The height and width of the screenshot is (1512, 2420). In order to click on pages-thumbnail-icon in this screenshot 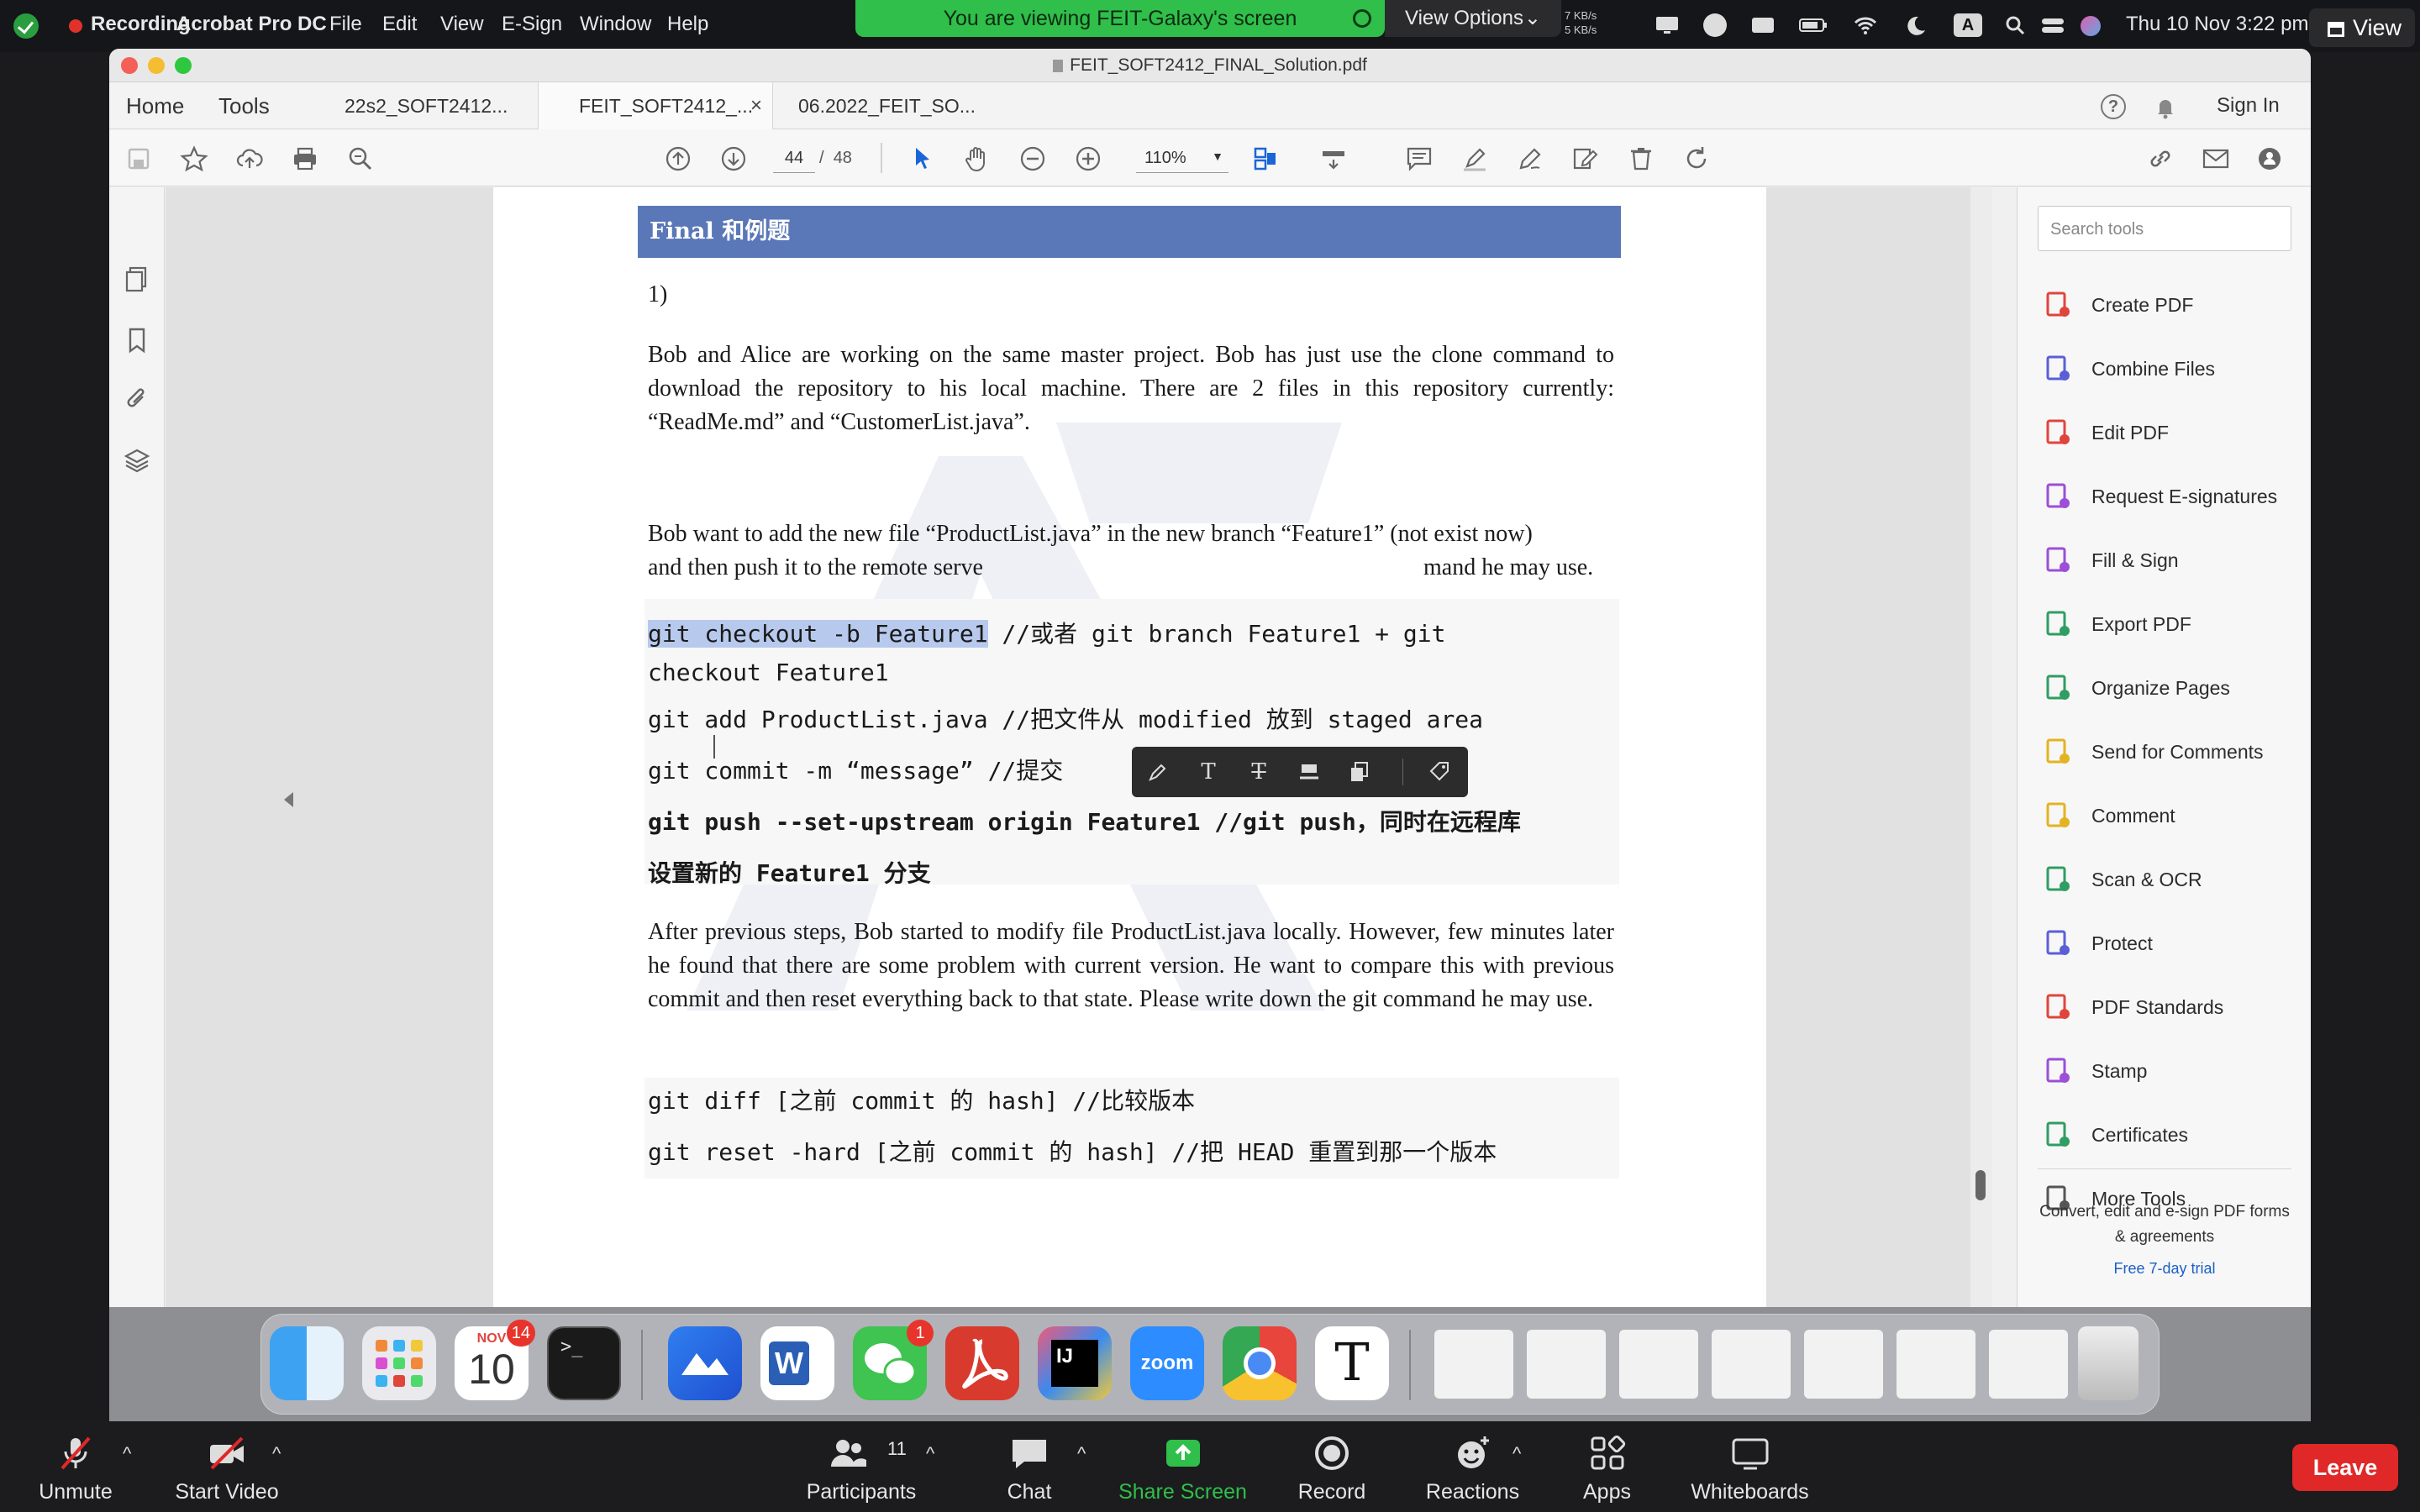, I will do `click(137, 279)`.